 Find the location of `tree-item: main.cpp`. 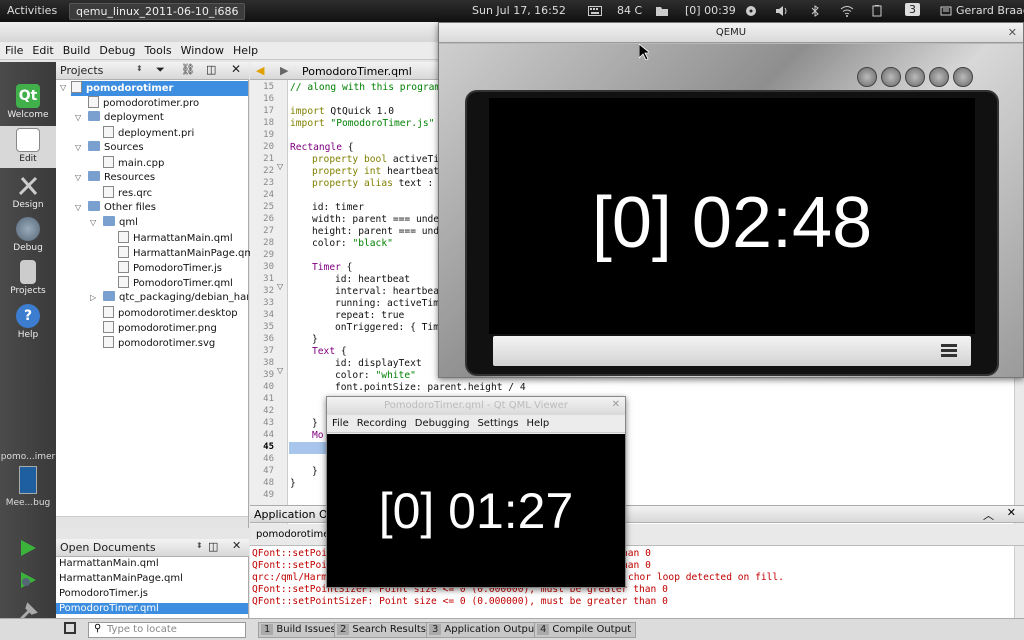

tree-item: main.cpp is located at coordinates (133, 163).